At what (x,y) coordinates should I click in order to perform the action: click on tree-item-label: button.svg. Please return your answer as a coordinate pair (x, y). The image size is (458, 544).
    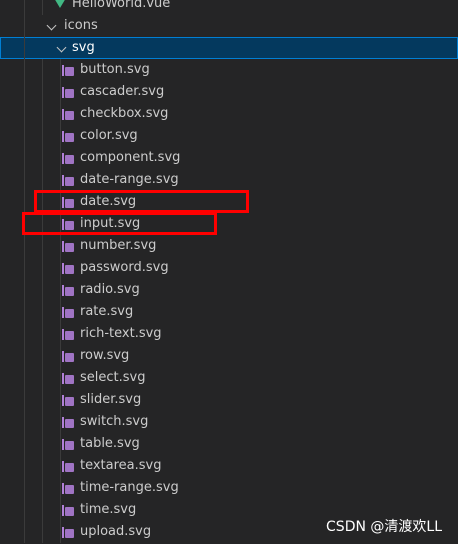
    Looking at the image, I should click on (115, 69).